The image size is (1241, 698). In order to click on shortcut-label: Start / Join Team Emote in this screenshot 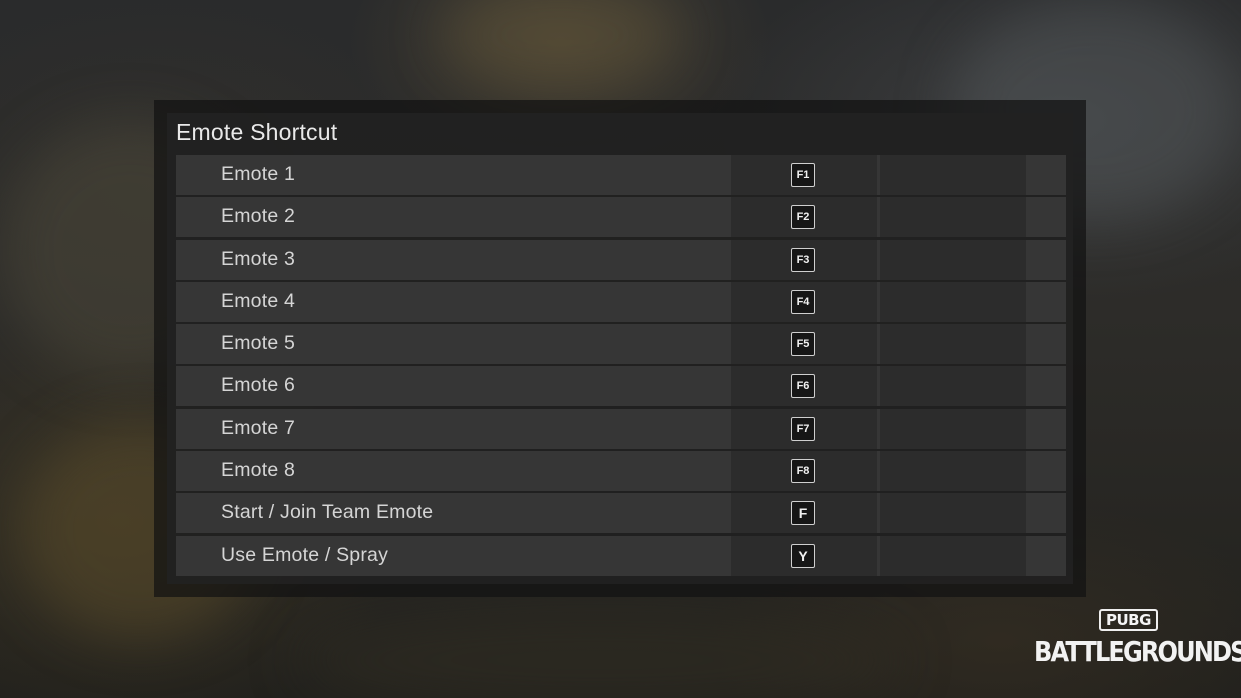, I will do `click(327, 512)`.